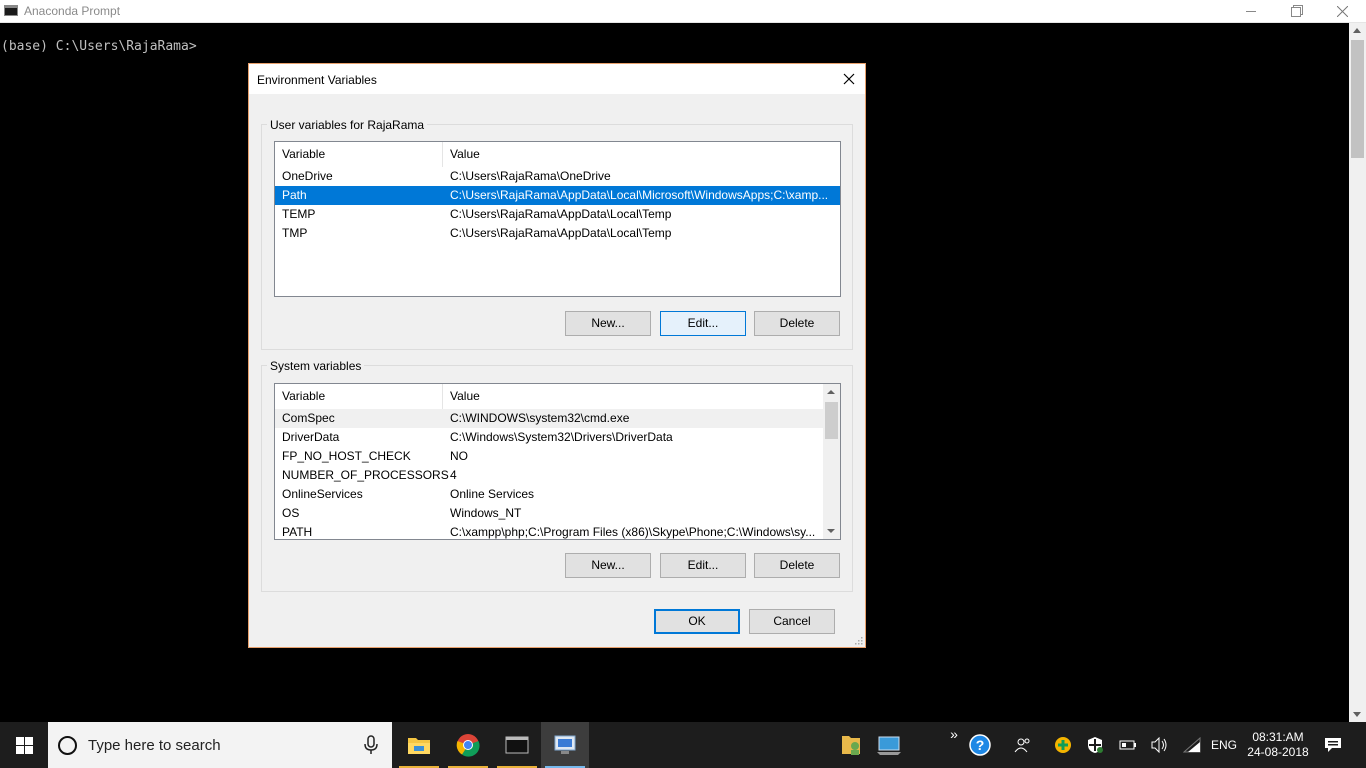 The width and height of the screenshot is (1366, 768). Describe the element at coordinates (365, 475) in the screenshot. I see `variable-name: NUMBER_OF_PROCESSORS` at that location.